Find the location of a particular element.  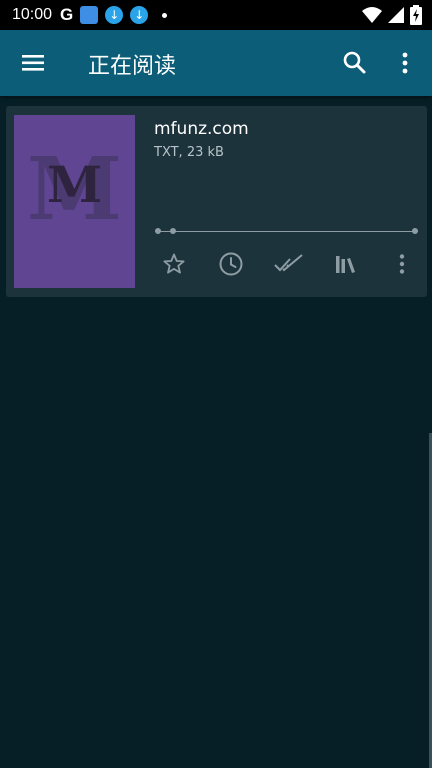

clock-icon is located at coordinates (231, 264).